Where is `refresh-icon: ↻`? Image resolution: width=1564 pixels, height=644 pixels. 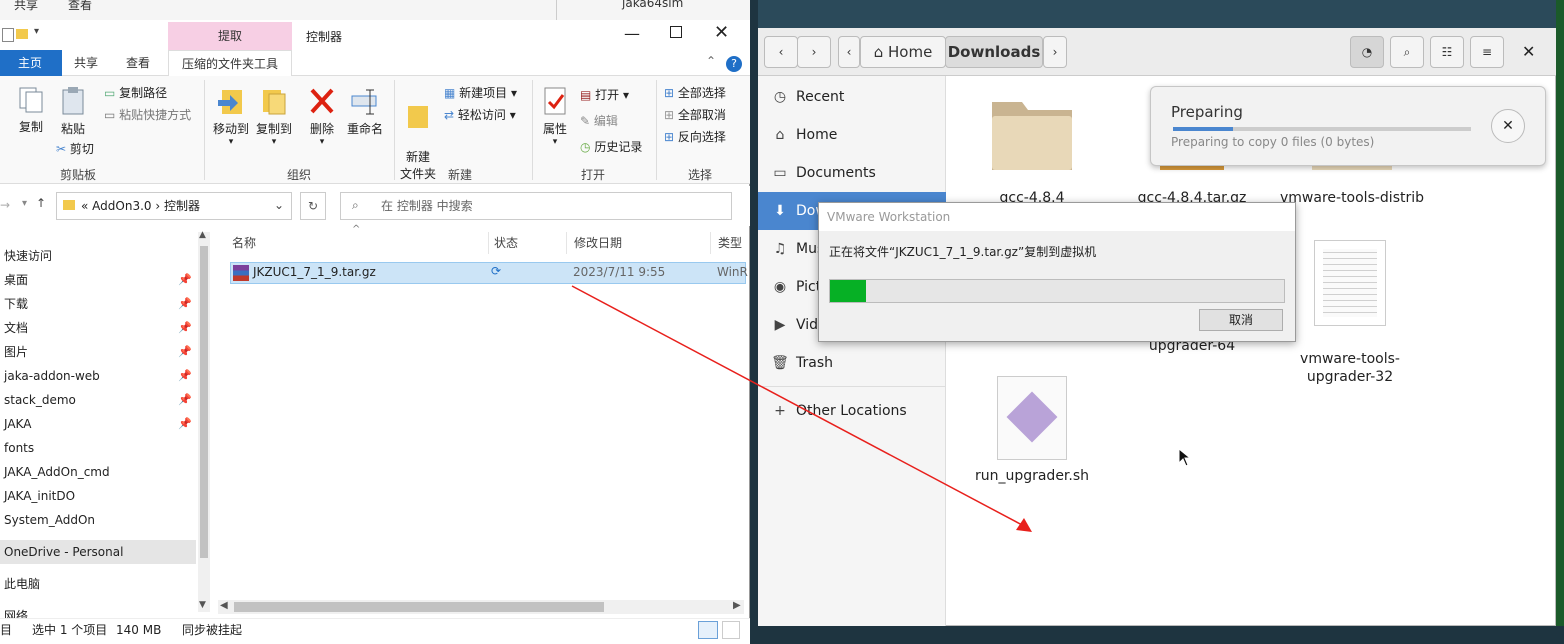
refresh-icon: ↻ is located at coordinates (313, 206).